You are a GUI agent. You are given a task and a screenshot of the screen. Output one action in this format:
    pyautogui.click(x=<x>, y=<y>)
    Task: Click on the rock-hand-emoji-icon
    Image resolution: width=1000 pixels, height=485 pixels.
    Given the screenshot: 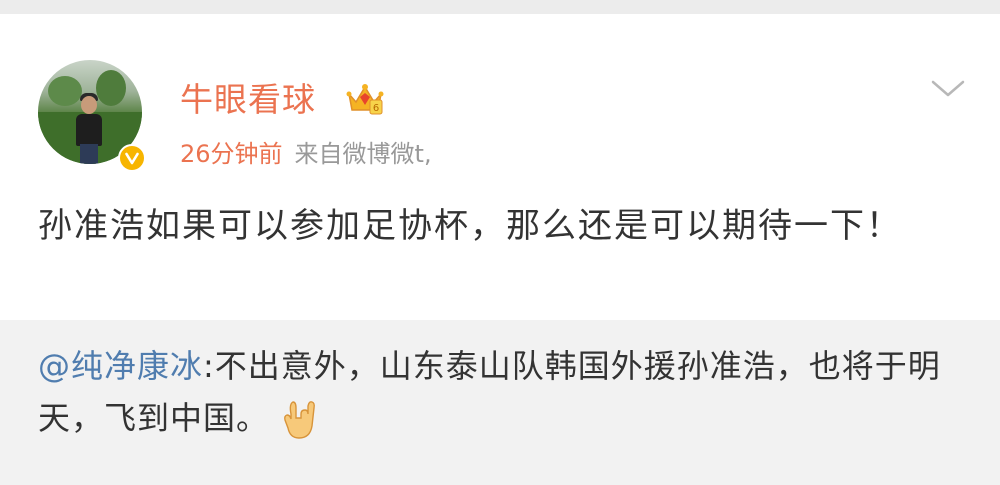 What is the action you would take?
    pyautogui.click(x=299, y=420)
    